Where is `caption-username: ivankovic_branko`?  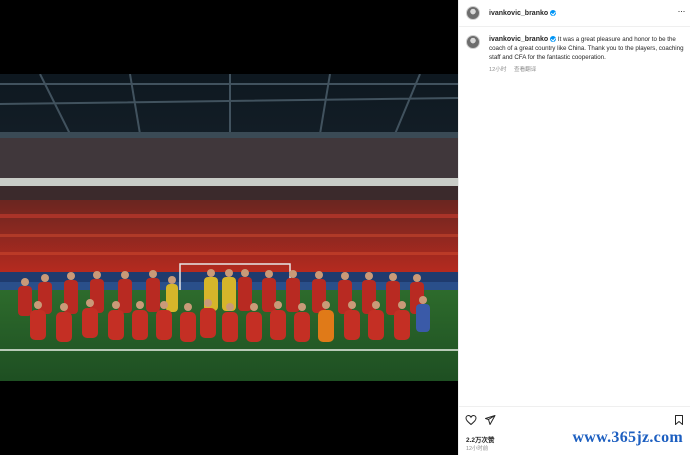
caption-username: ivankovic_branko is located at coordinates (518, 39).